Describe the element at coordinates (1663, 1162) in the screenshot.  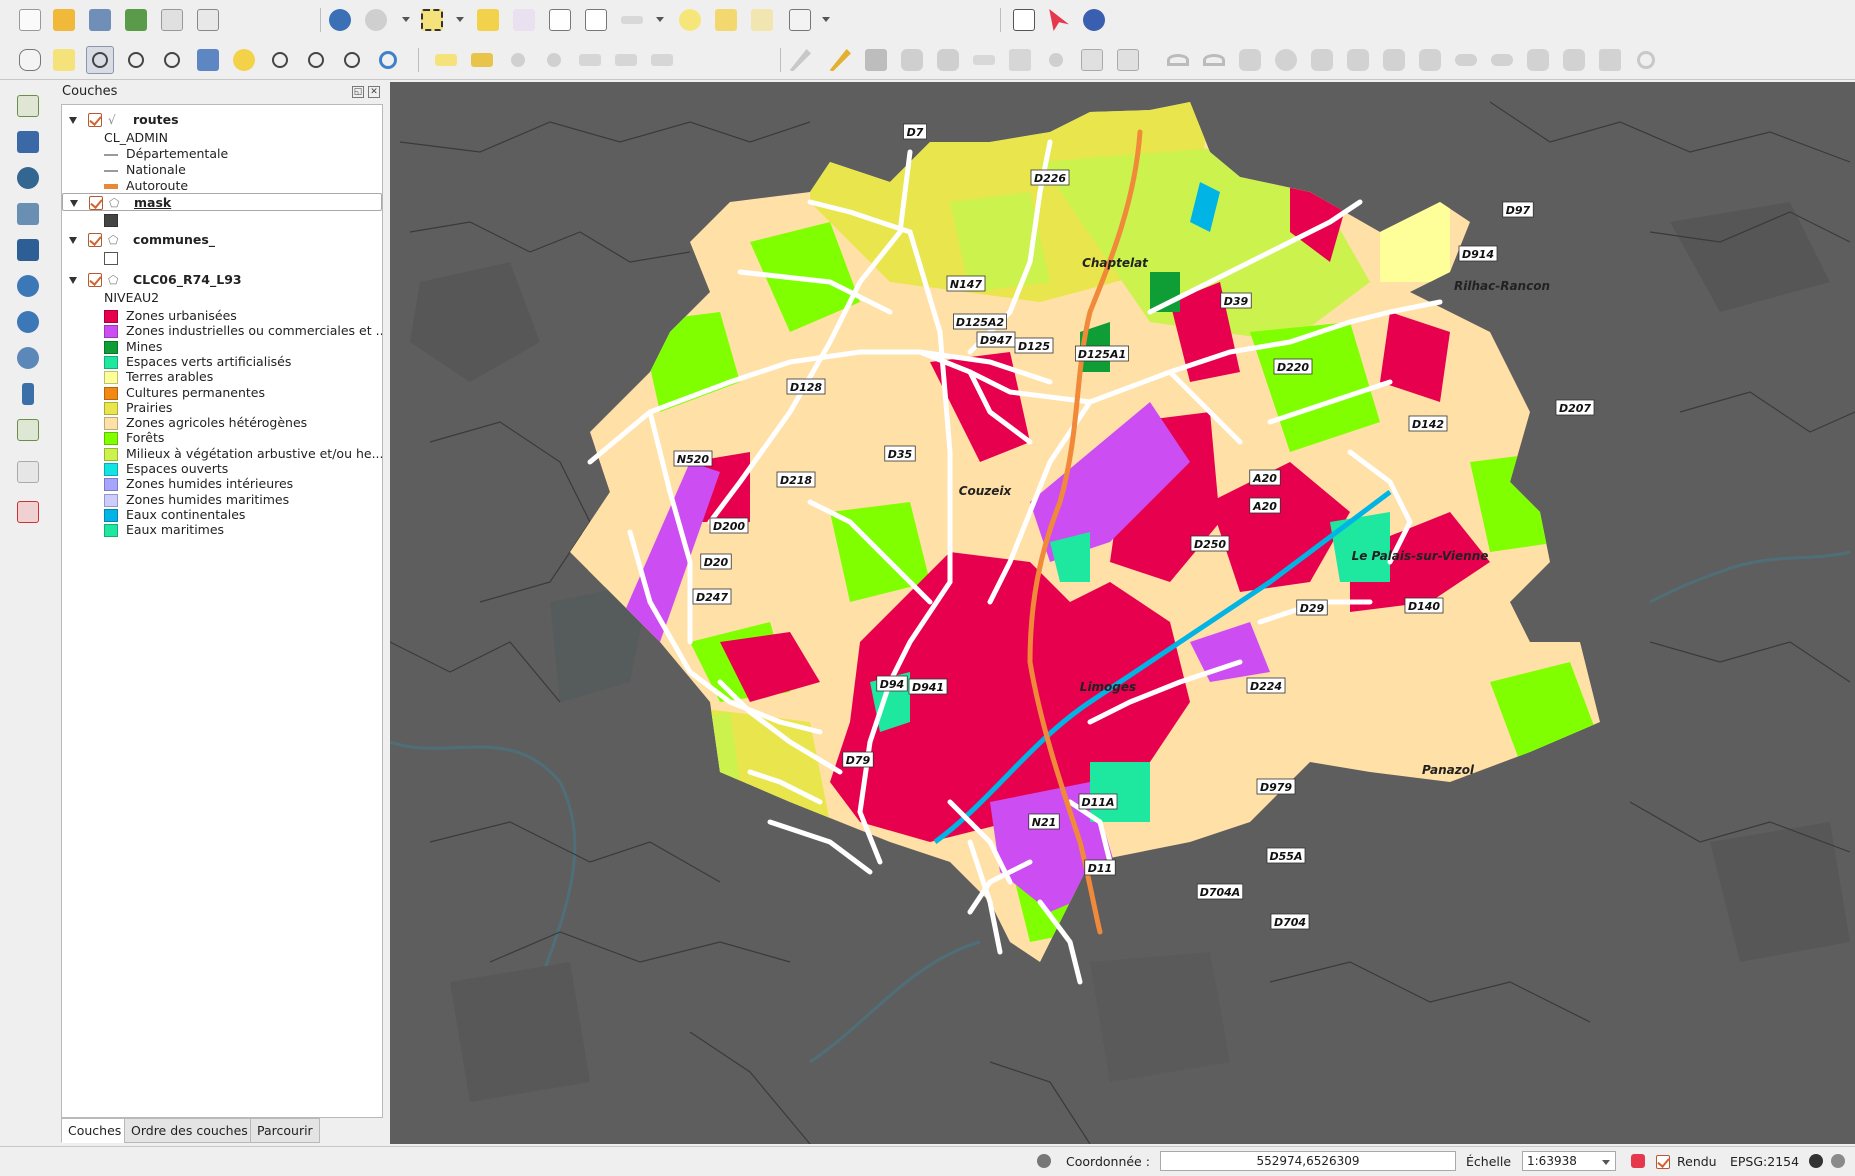
I see `render-checkbox` at that location.